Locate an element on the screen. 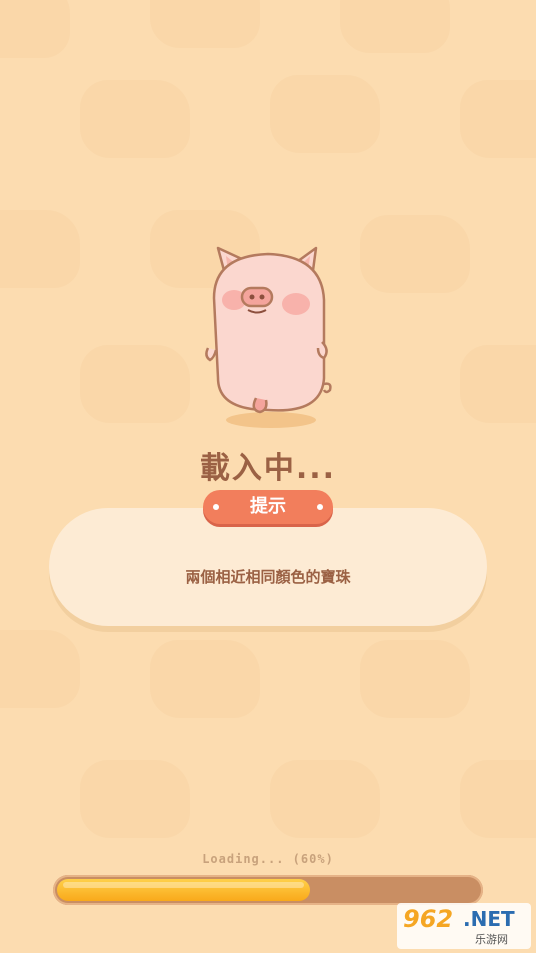 The height and width of the screenshot is (953, 536). watermark-logo: 962 .NET 乐游网 is located at coordinates (464, 926).